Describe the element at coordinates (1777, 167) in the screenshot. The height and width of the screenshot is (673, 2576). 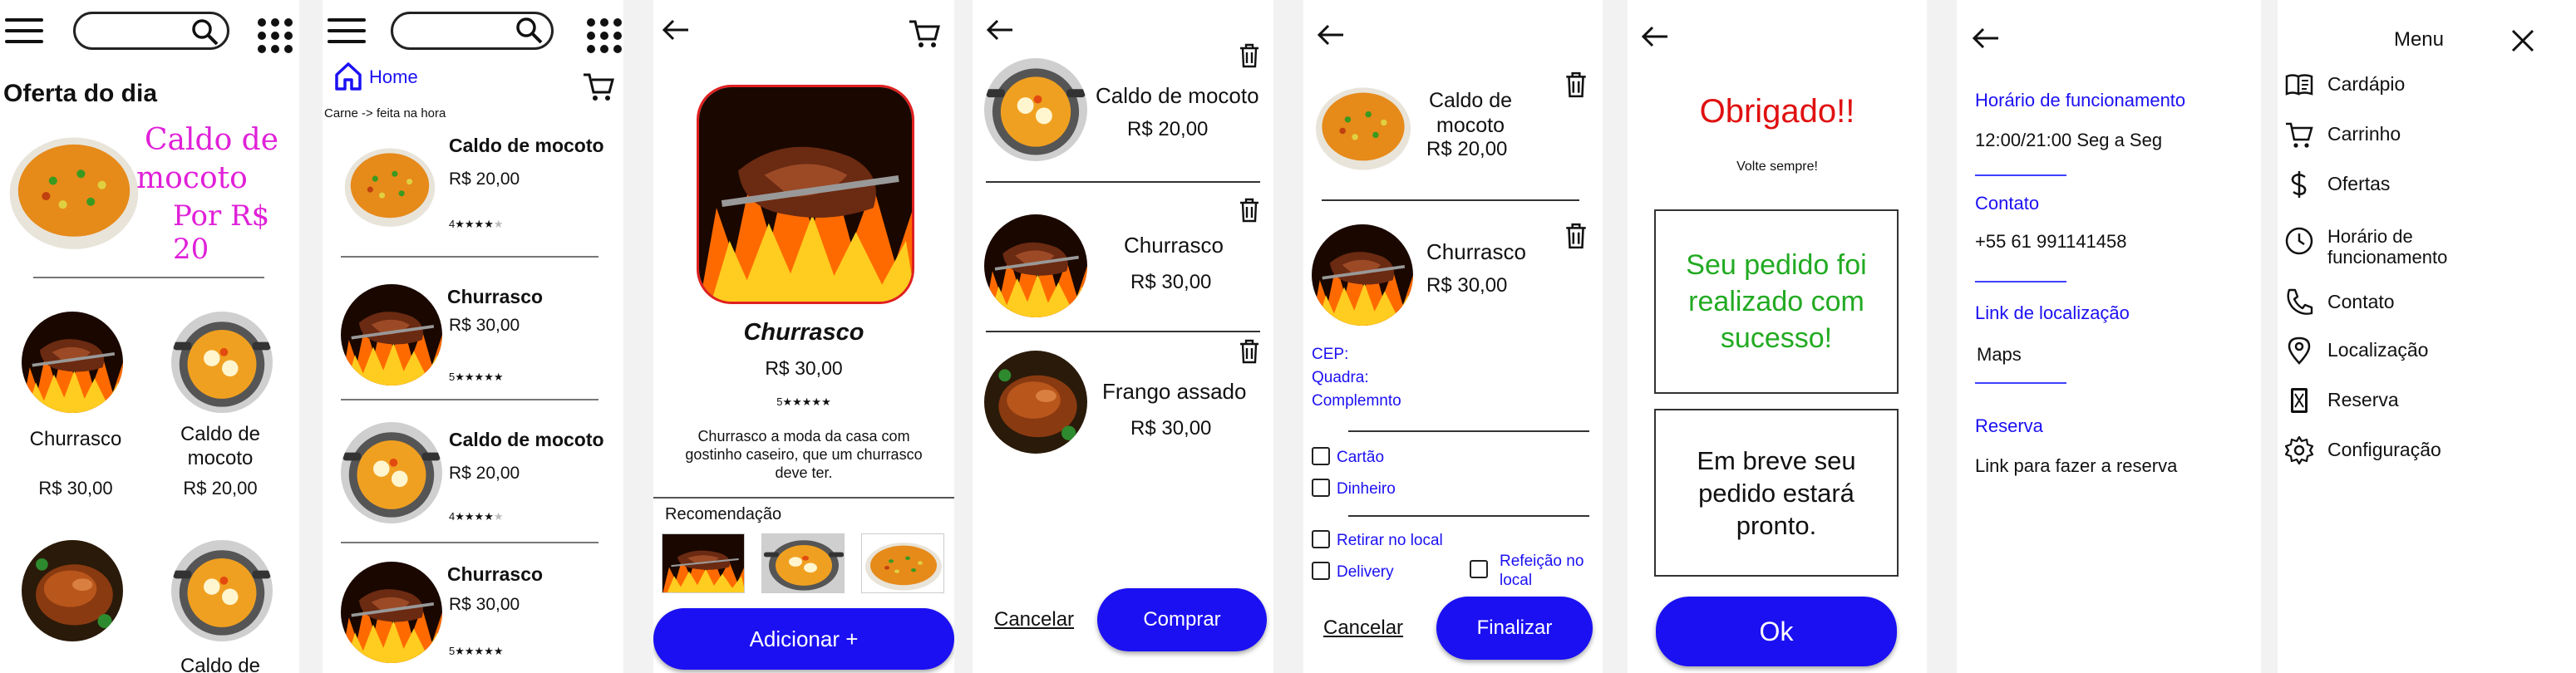
I see `come-back-text: Volte sempre!` at that location.